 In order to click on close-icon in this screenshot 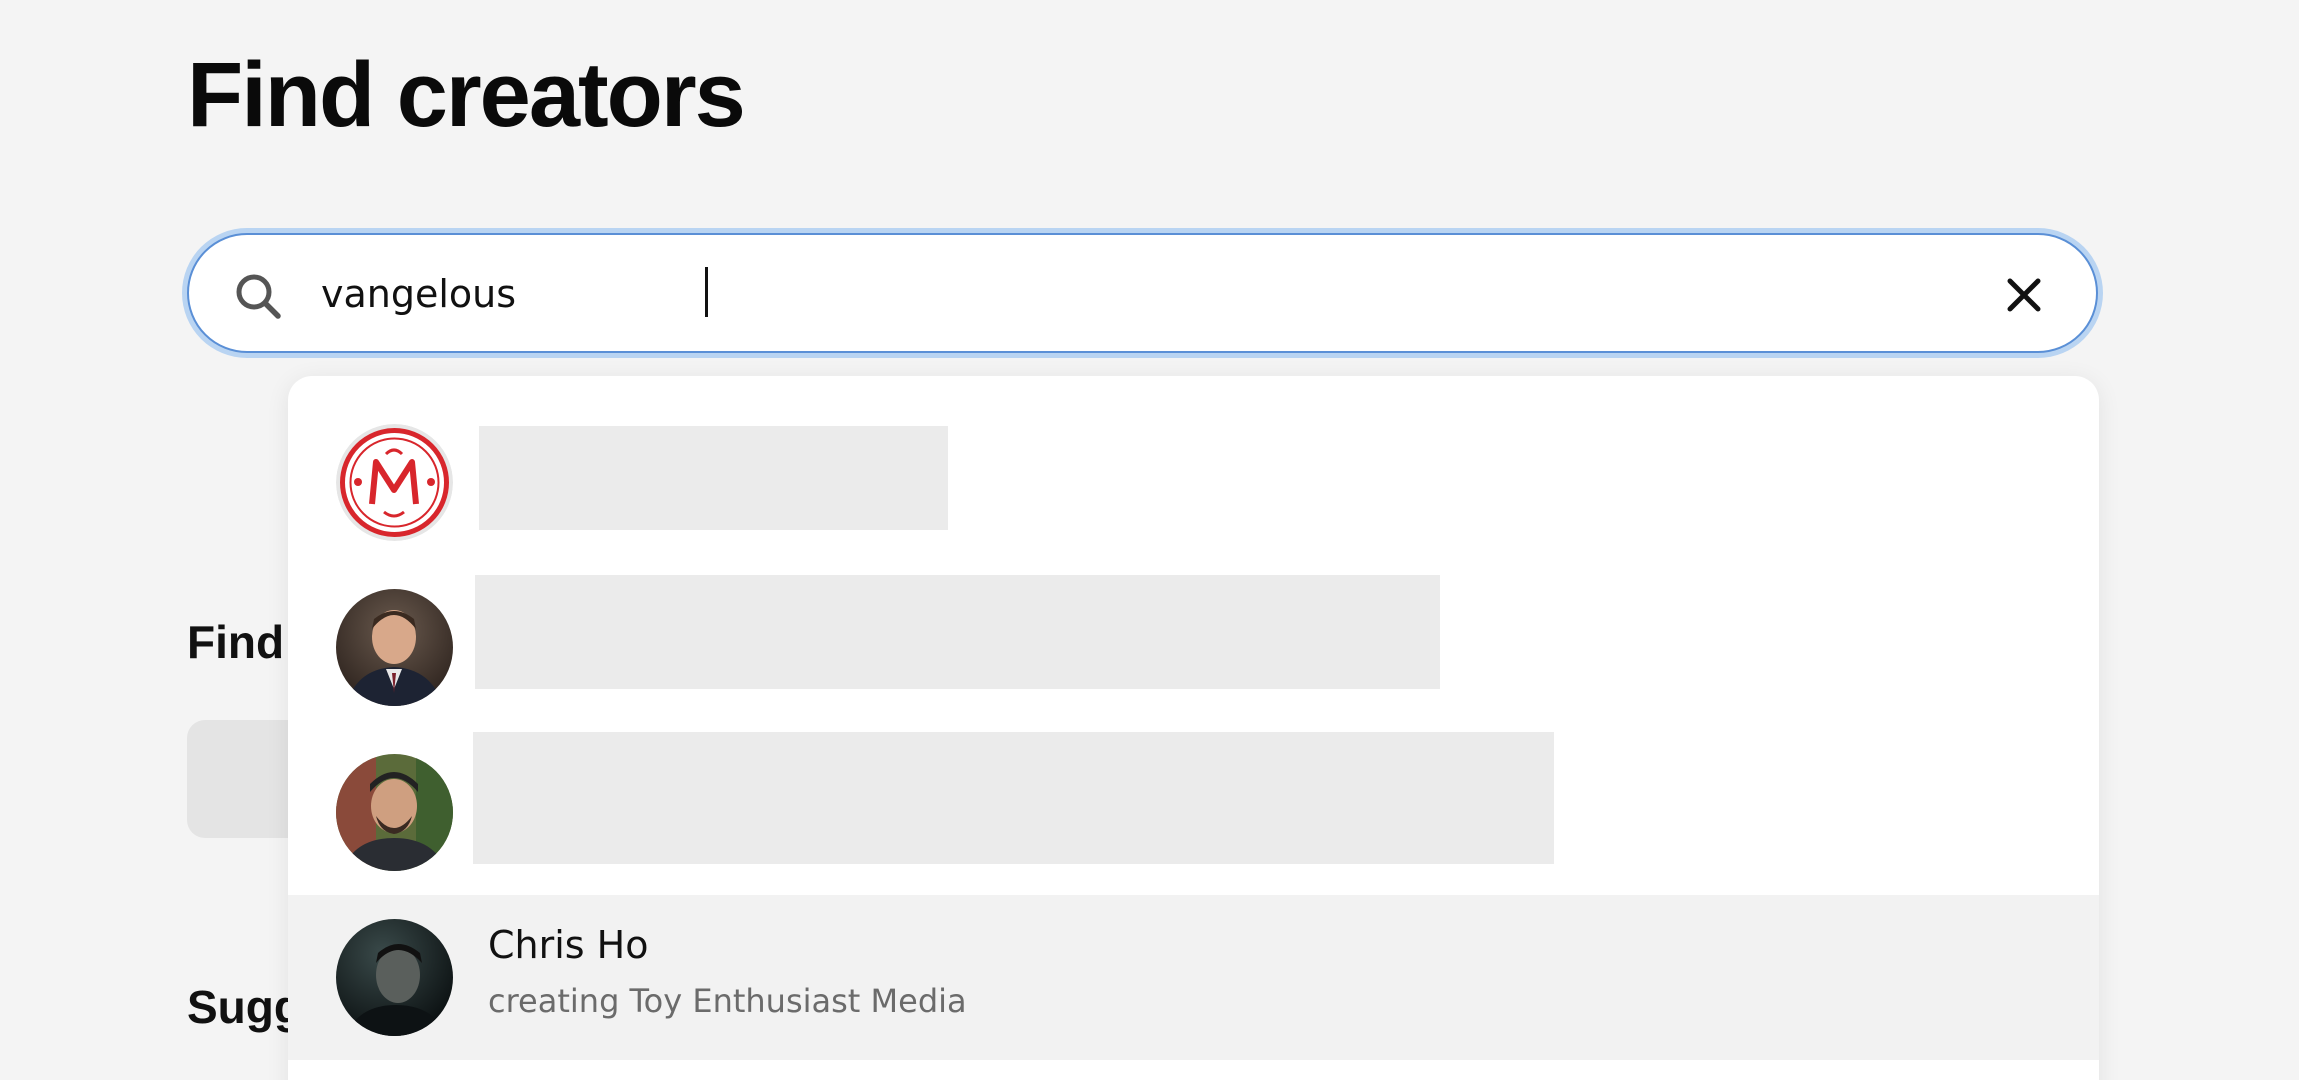, I will do `click(2024, 295)`.